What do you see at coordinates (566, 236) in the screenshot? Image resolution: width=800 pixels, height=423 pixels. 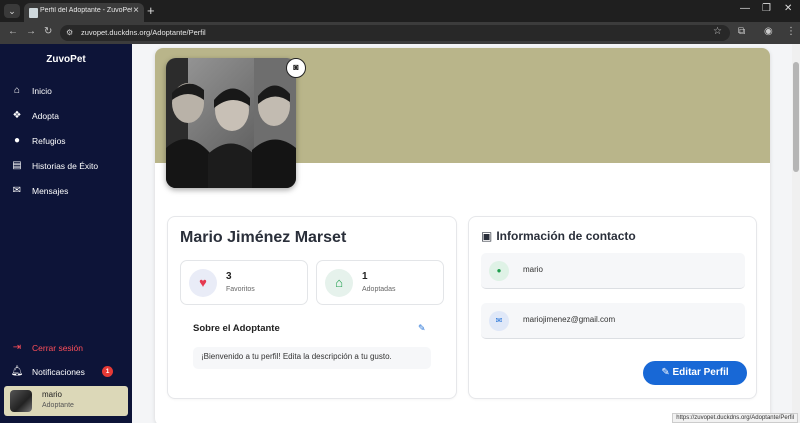 I see `contact-title-text: Información de contacto` at bounding box center [566, 236].